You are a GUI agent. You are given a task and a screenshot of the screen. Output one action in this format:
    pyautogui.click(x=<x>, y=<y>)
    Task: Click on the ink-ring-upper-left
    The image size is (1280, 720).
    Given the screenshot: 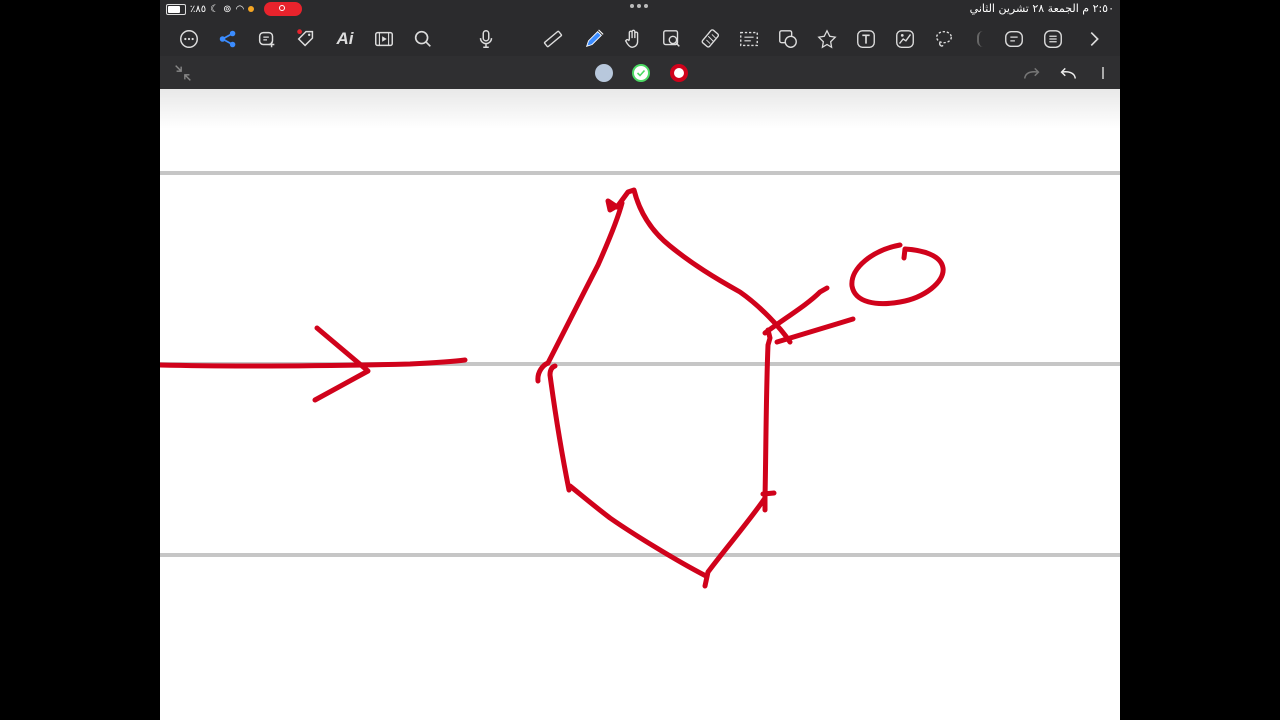 What is the action you would take?
    pyautogui.click(x=664, y=285)
    